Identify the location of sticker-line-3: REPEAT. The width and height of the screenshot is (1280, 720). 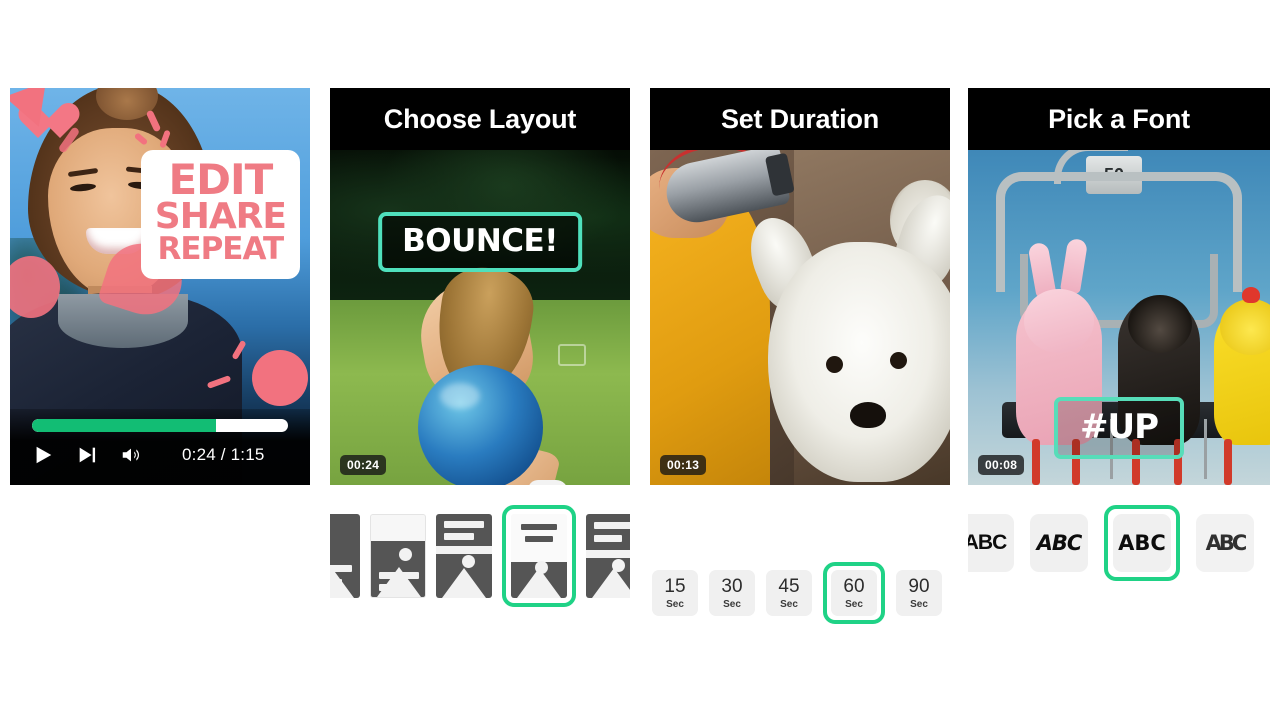
(221, 248).